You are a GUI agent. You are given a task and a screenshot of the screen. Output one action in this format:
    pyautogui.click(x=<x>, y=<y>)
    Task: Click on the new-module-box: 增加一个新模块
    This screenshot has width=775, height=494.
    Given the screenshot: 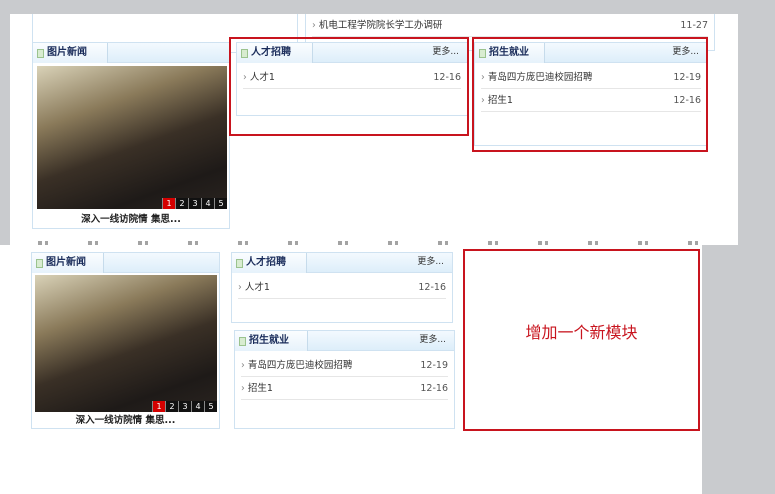 What is the action you would take?
    pyautogui.click(x=581, y=340)
    